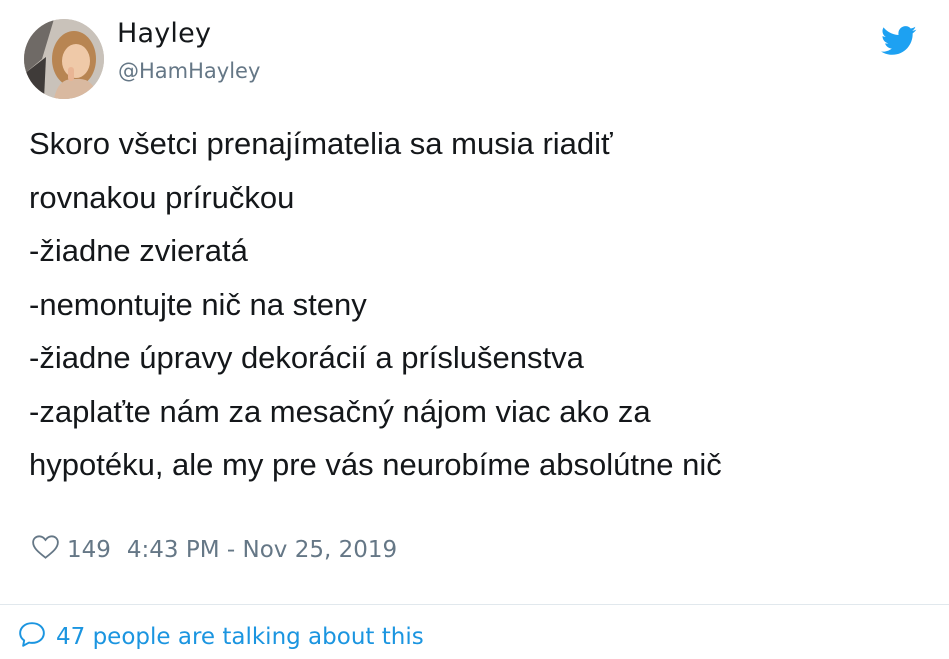 The width and height of the screenshot is (949, 659). I want to click on display-name: Hayley, so click(164, 33).